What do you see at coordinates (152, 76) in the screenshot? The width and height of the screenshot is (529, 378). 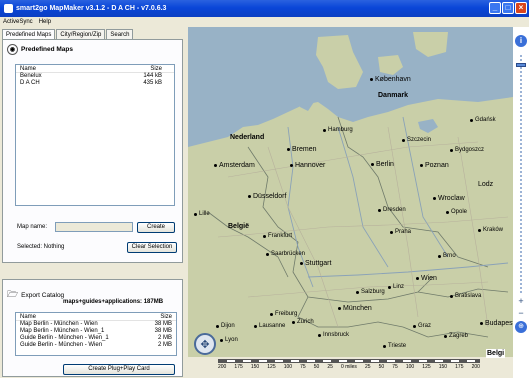 I see `map-size: 144 kB` at bounding box center [152, 76].